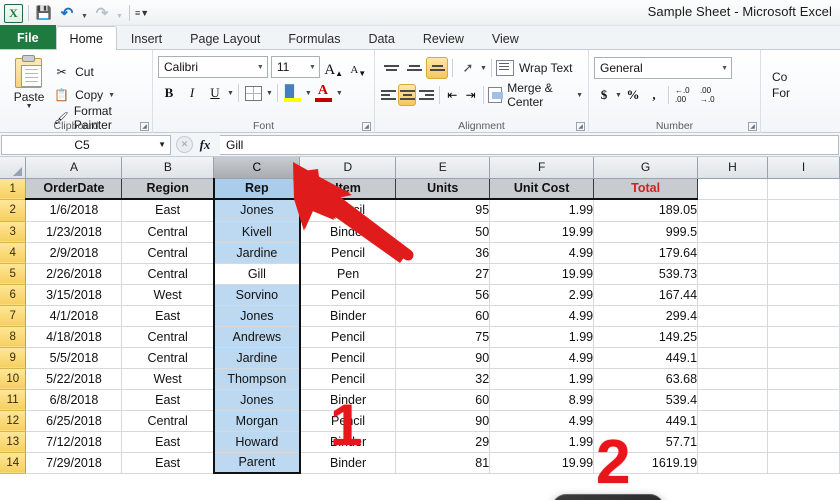  I want to click on cell-f1: Unit Cost, so click(542, 188).